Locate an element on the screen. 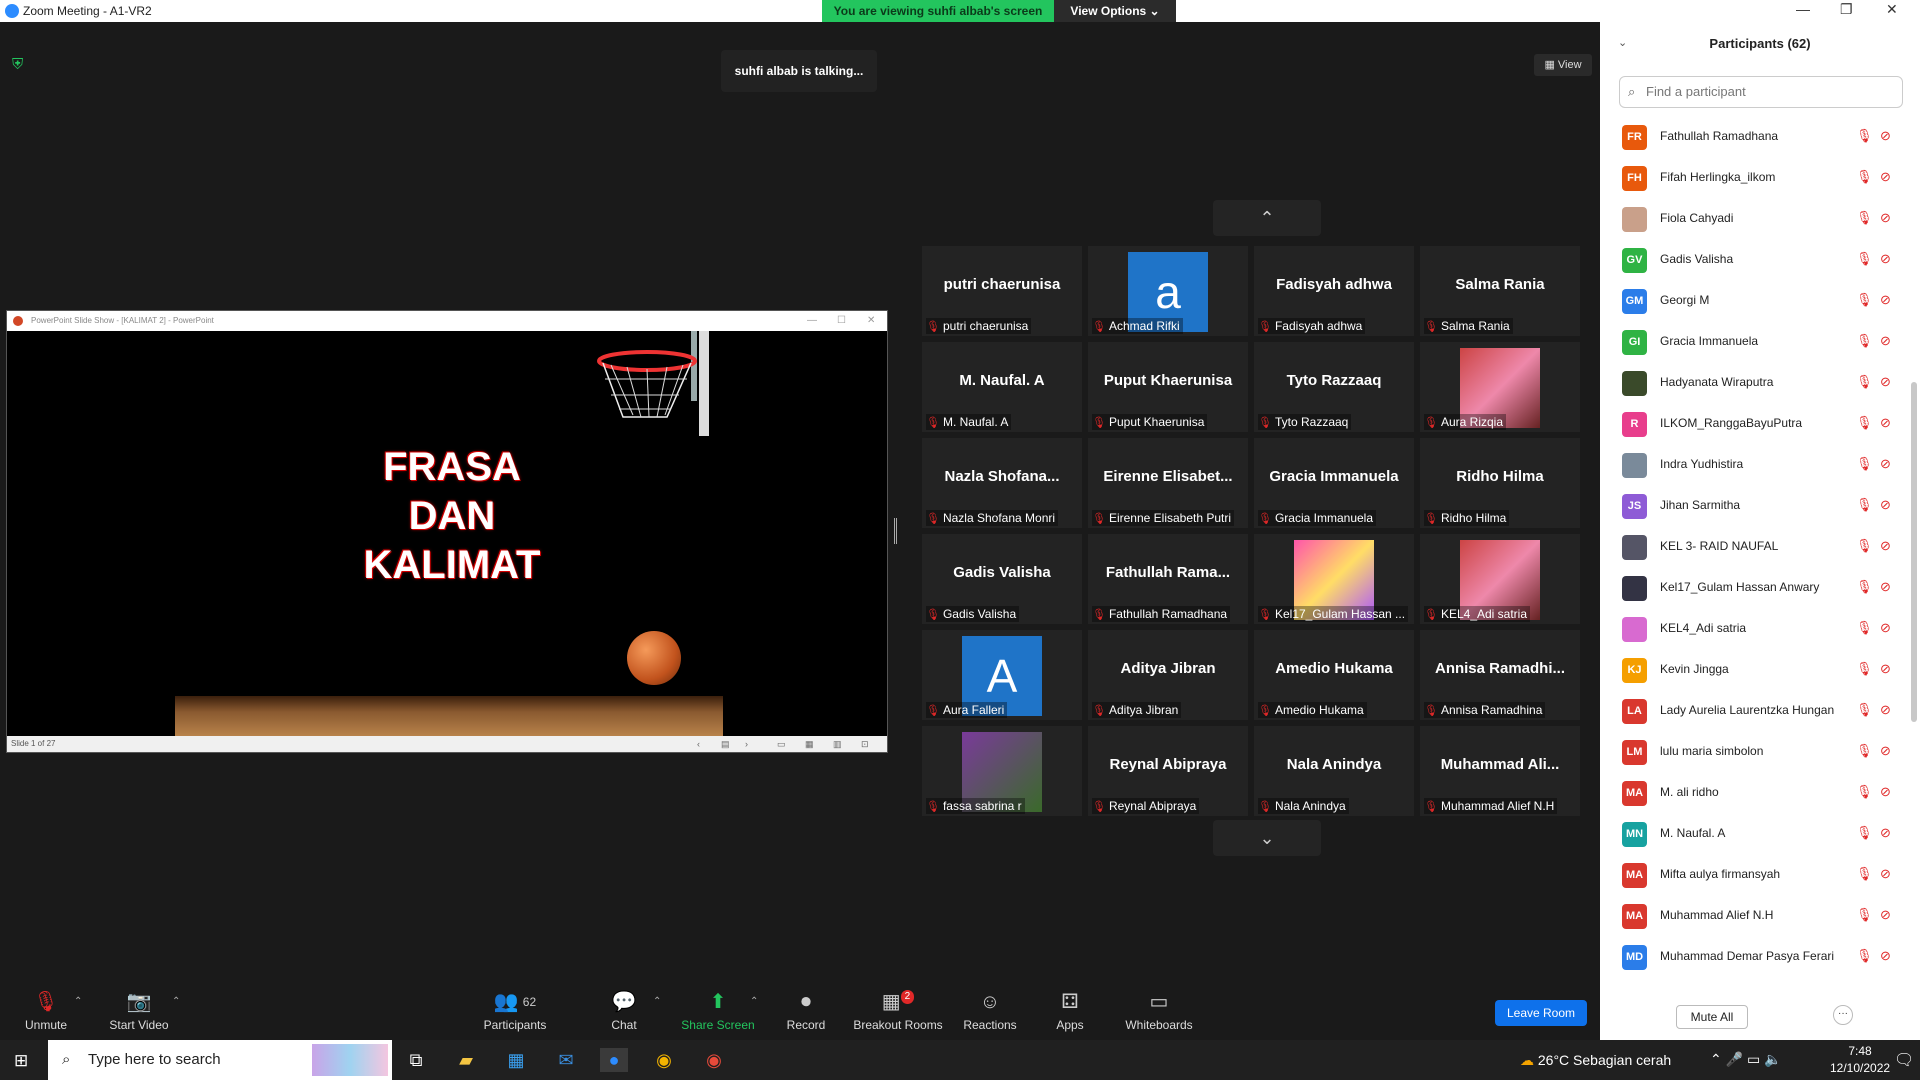 Image resolution: width=1920 pixels, height=1080 pixels. chat-button: 💬 Chat is located at coordinates (624, 1011).